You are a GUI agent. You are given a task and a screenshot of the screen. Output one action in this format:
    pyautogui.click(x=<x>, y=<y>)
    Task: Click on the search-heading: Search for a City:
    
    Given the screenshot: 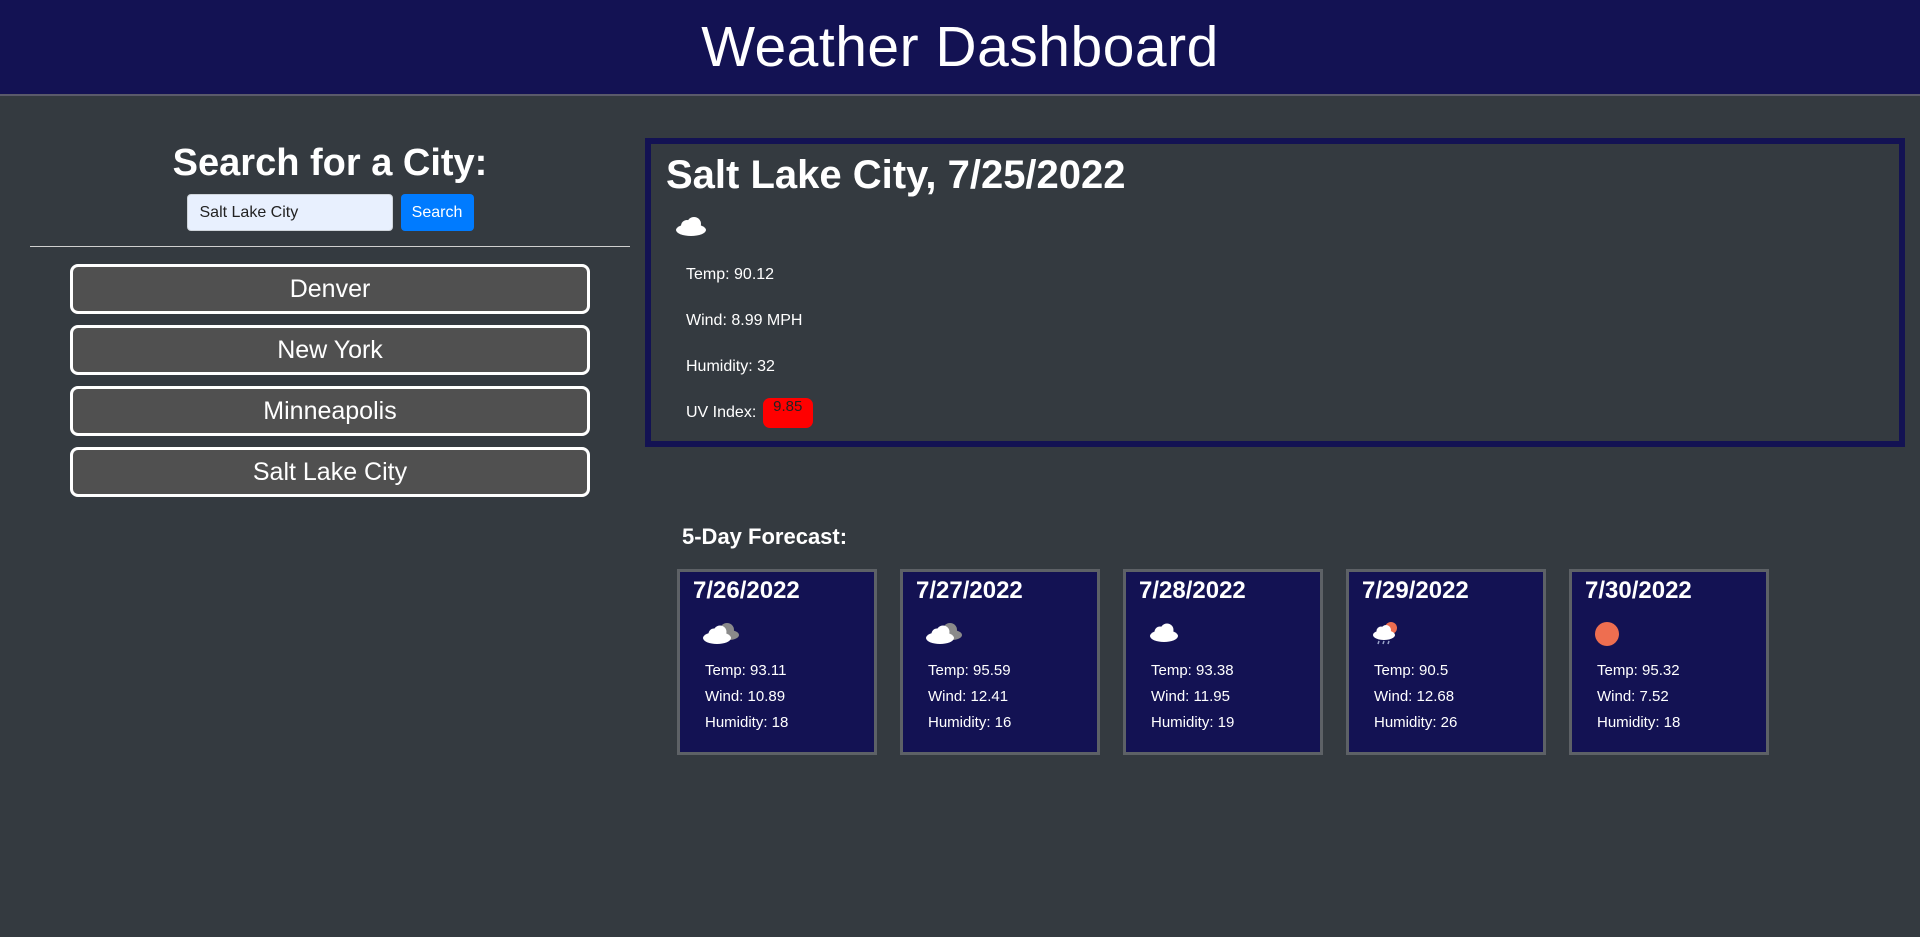 What is the action you would take?
    pyautogui.click(x=330, y=163)
    